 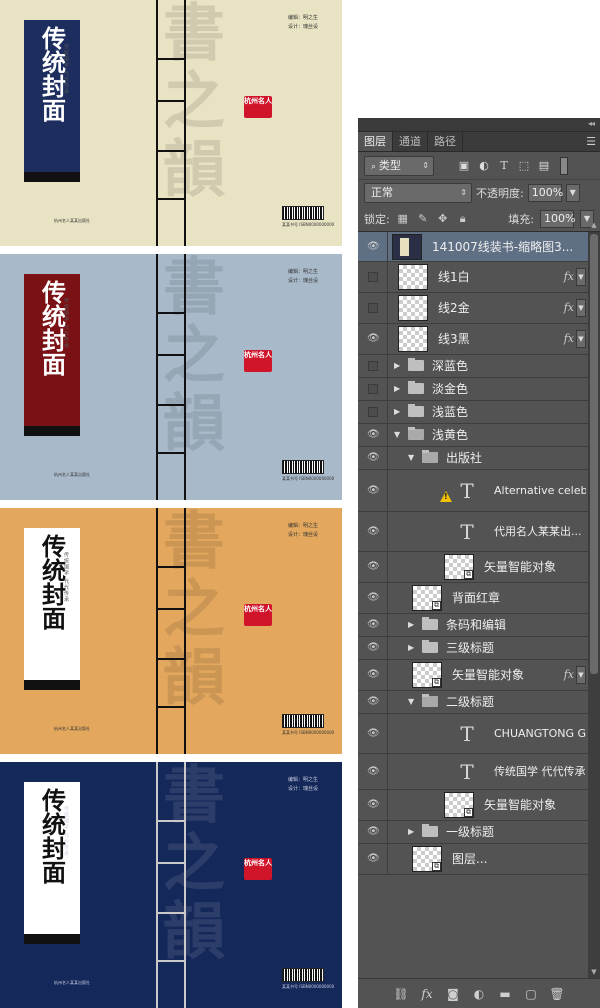 I want to click on collapse-panel-icon: ◂◂, so click(x=591, y=123).